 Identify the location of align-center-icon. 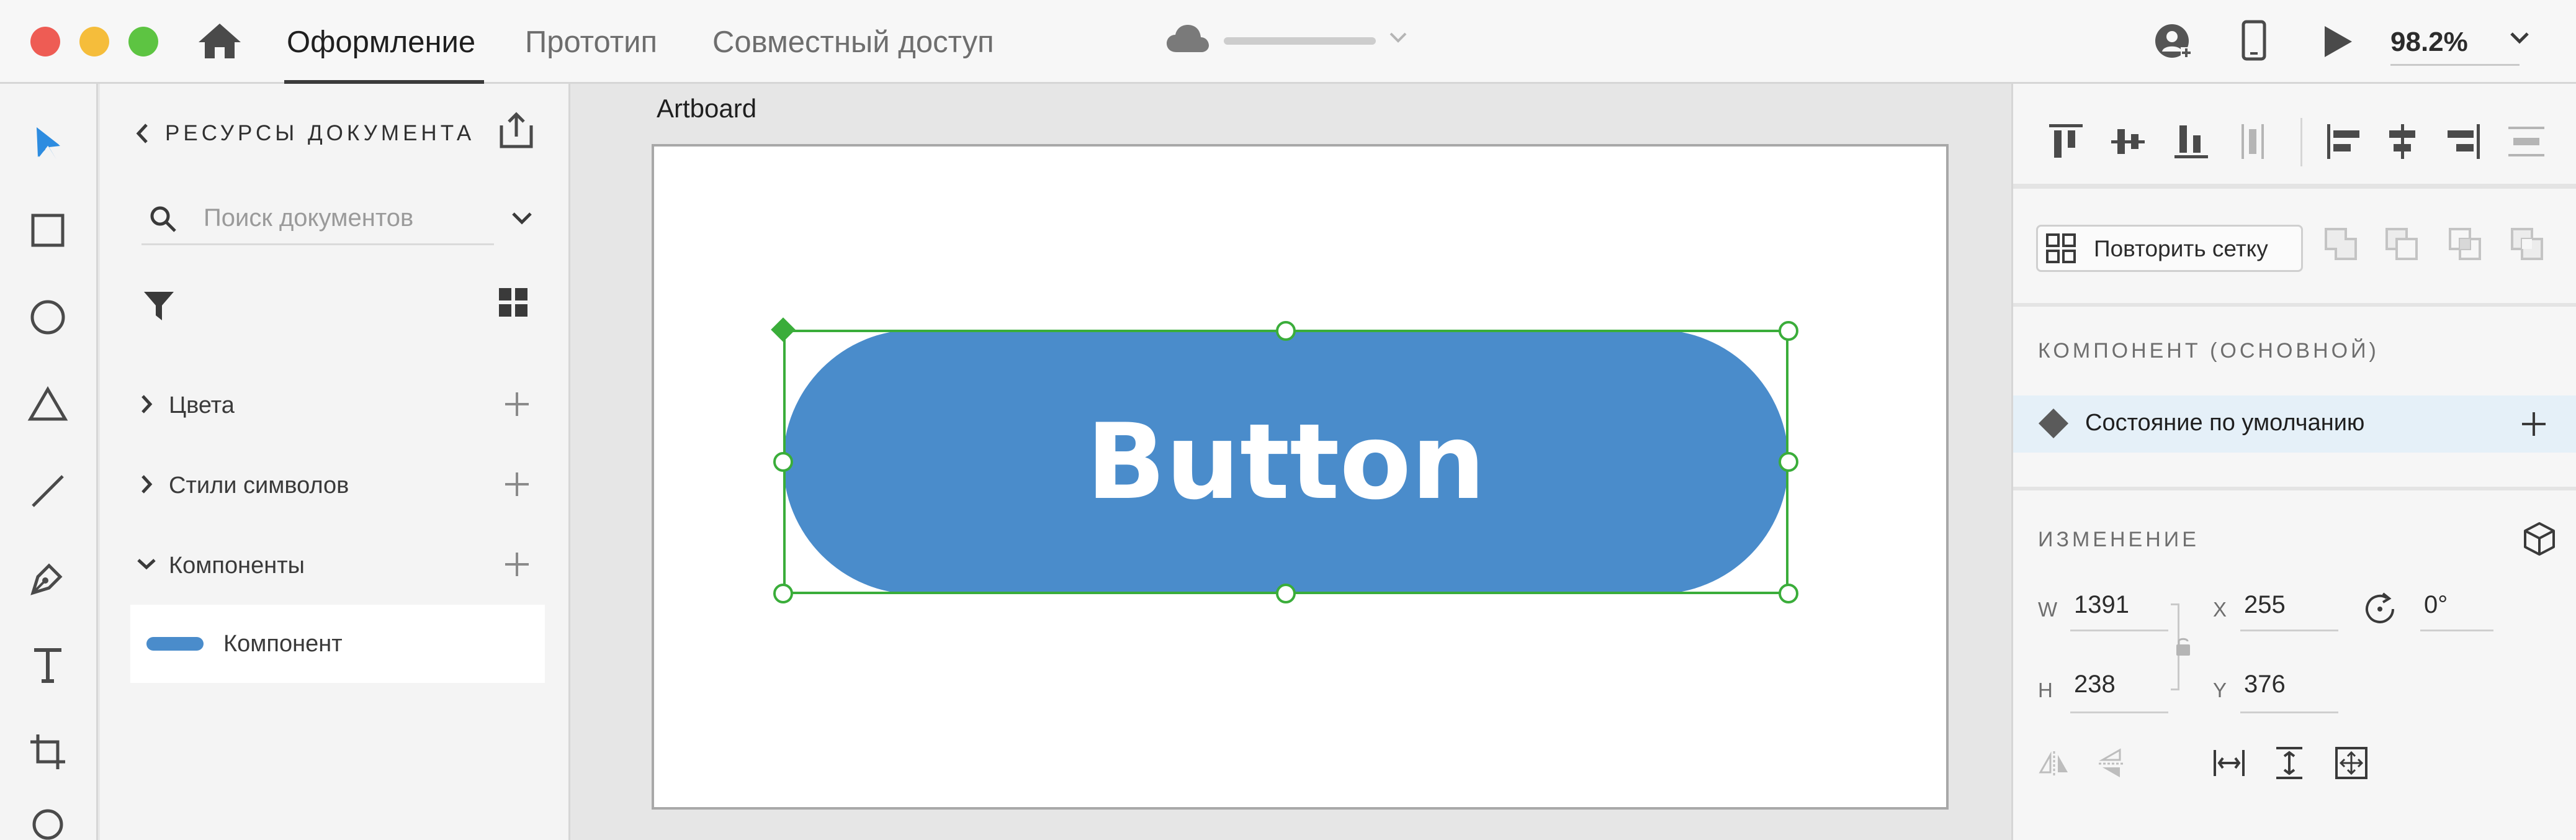
(2402, 141).